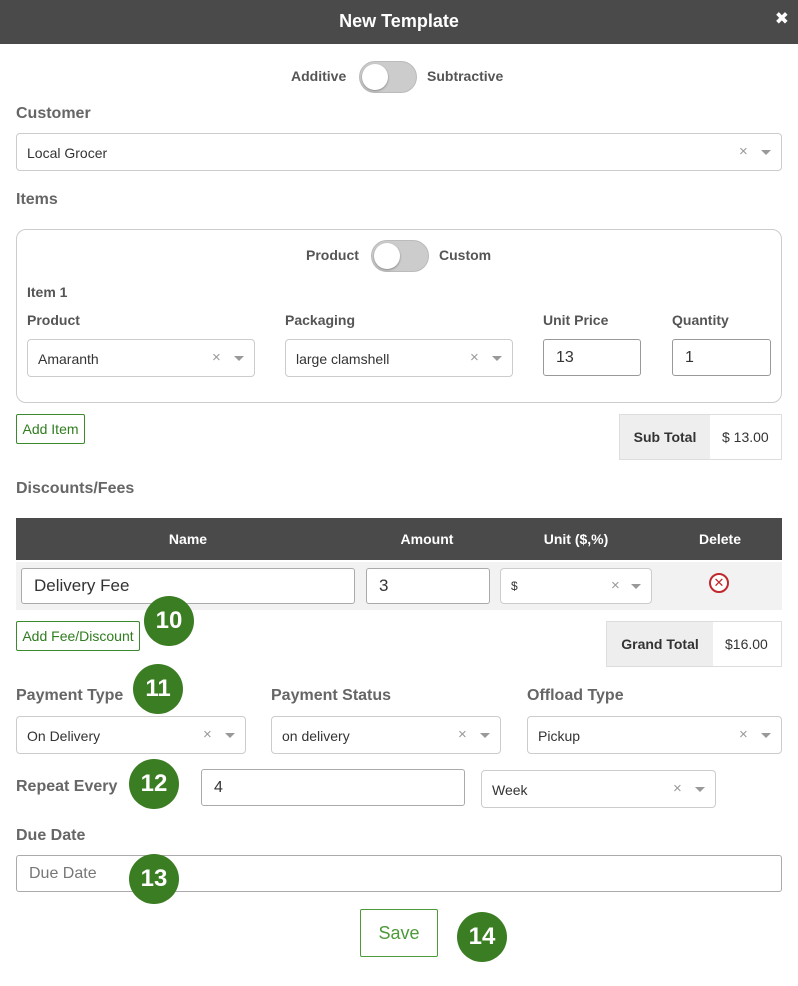 This screenshot has height=986, width=798. Describe the element at coordinates (68, 359) in the screenshot. I see `product-value: Amaranth` at that location.